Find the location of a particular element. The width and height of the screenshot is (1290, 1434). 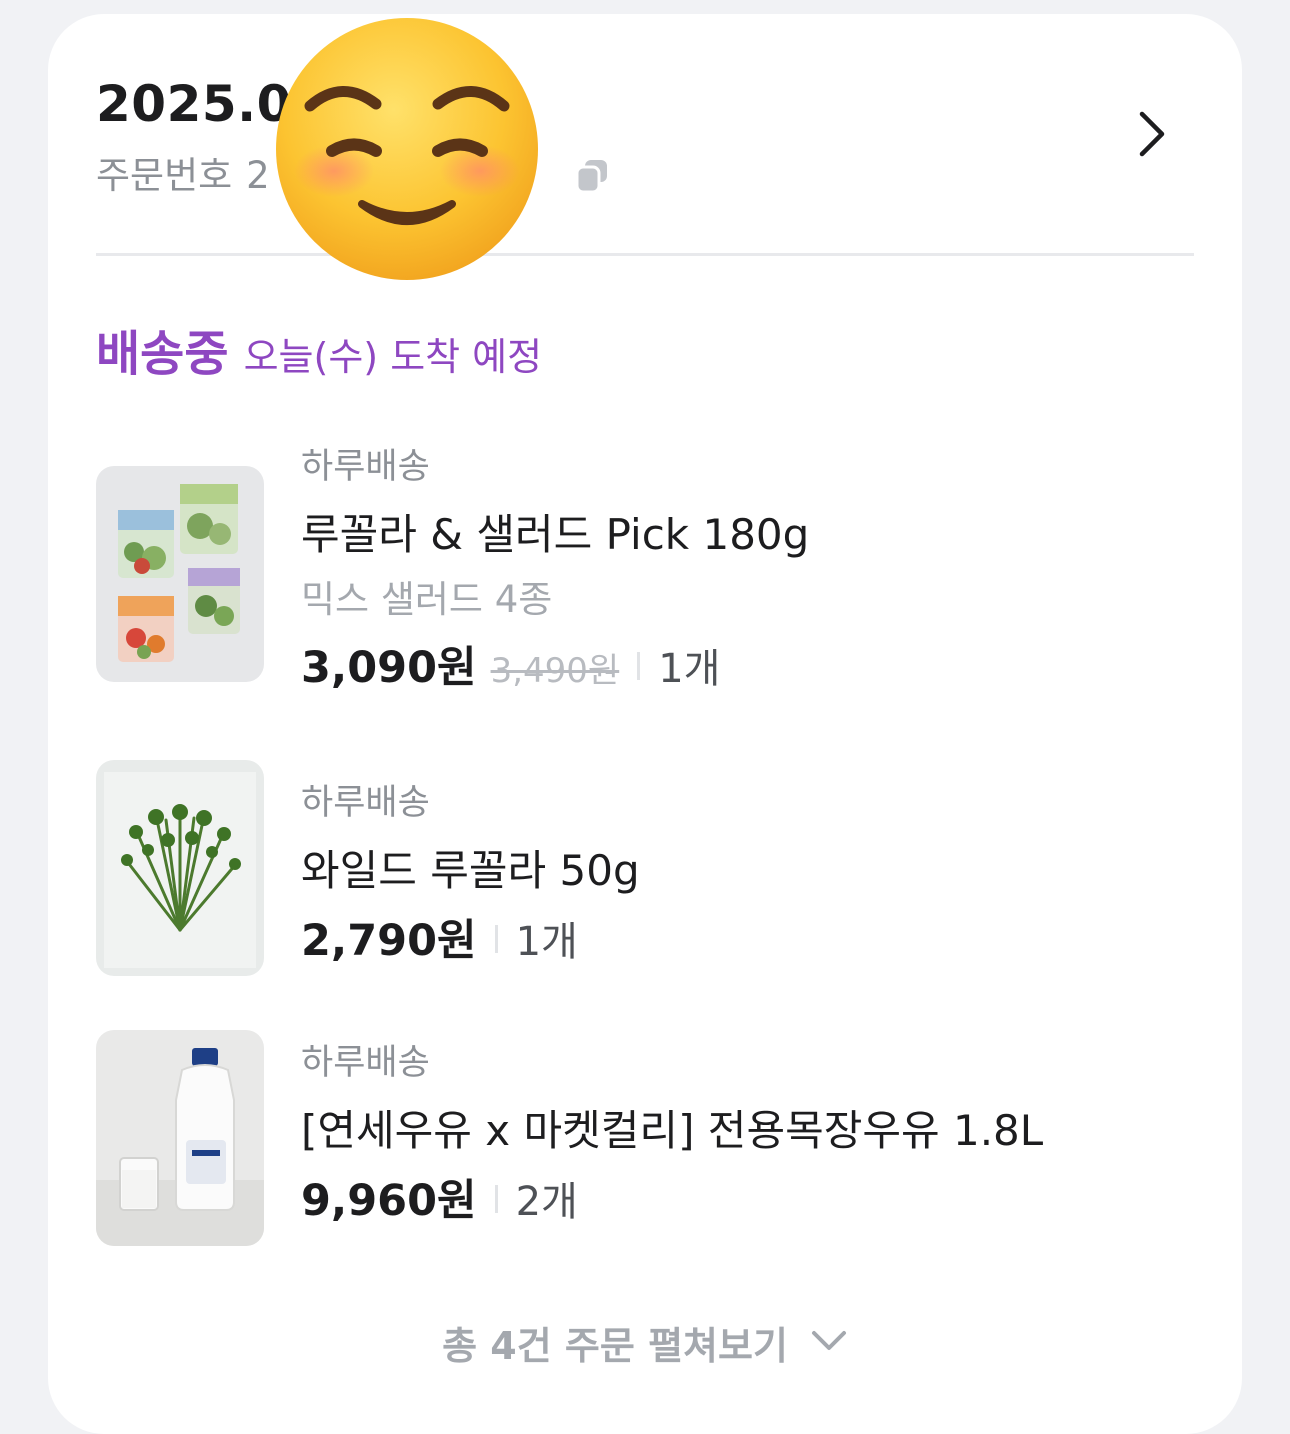

chevron-right-icon is located at coordinates (1152, 134).